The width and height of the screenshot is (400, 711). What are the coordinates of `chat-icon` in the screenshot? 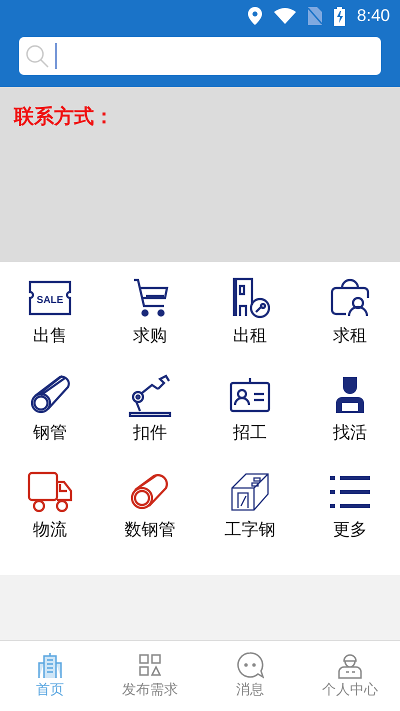 It's located at (250, 665).